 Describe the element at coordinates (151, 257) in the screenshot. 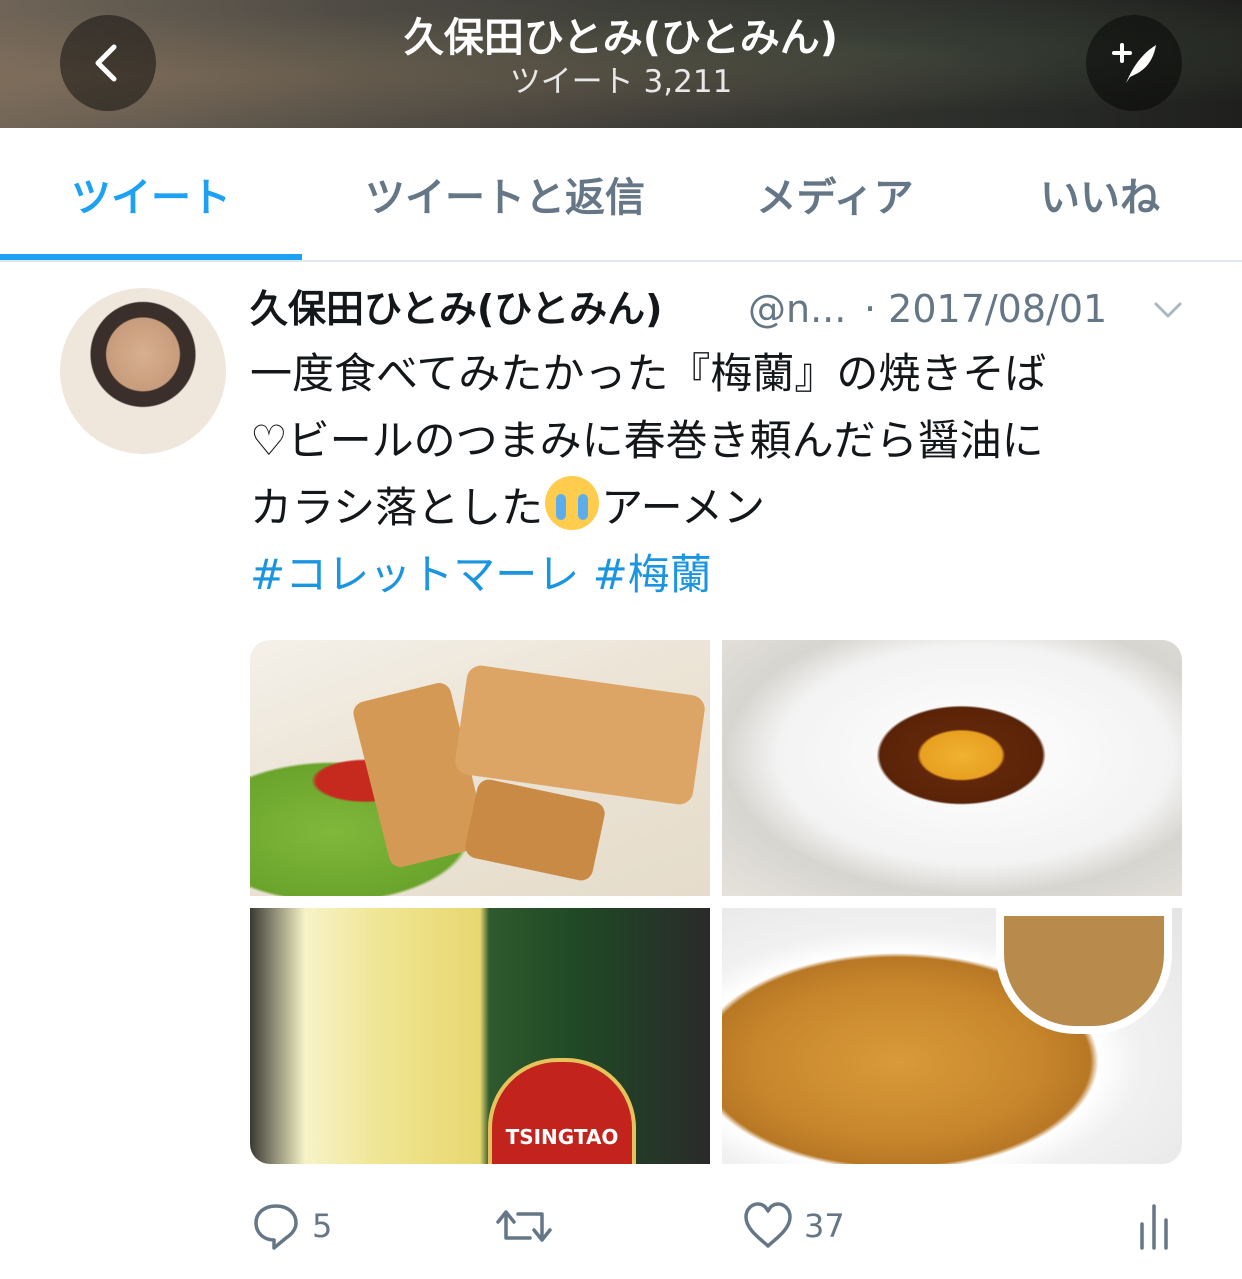

I see `active-tab-indicator` at that location.